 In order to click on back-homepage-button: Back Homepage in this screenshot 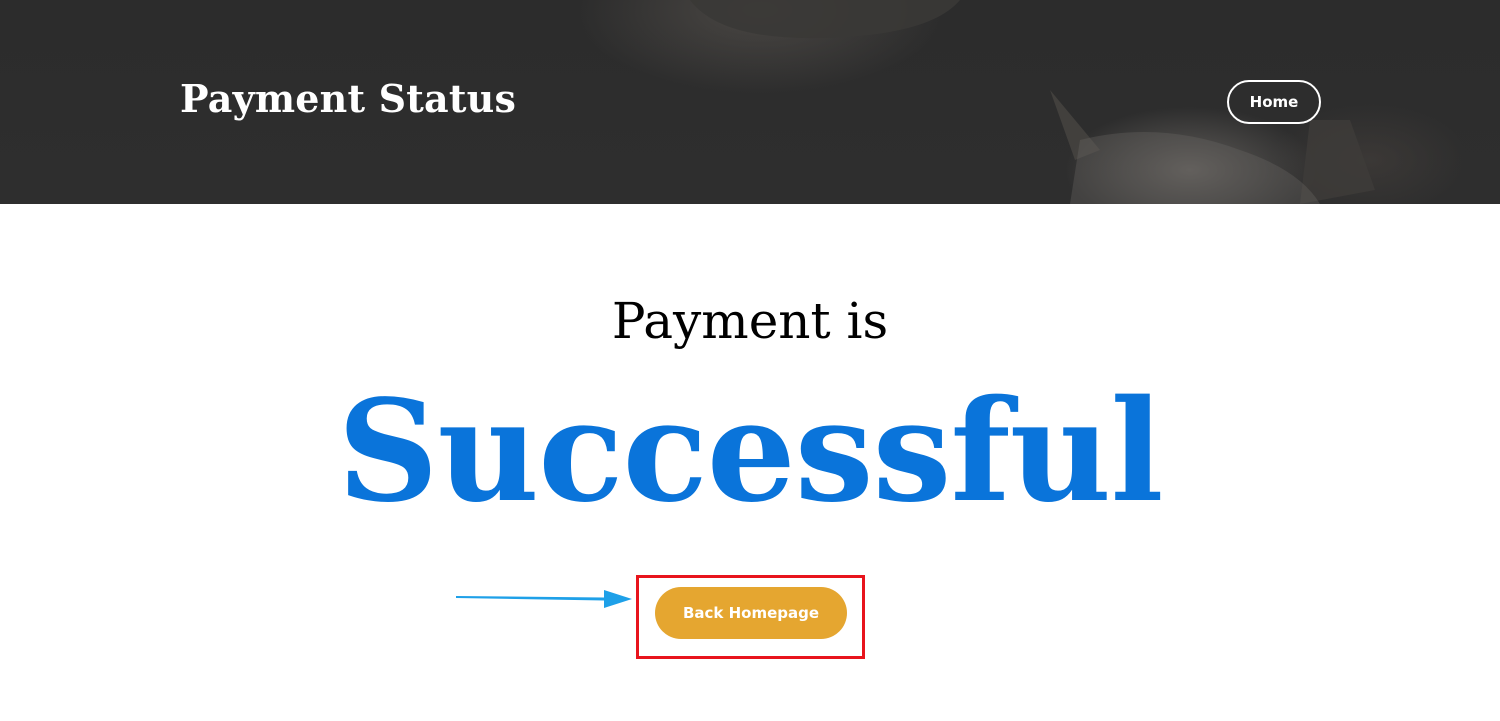, I will do `click(751, 613)`.